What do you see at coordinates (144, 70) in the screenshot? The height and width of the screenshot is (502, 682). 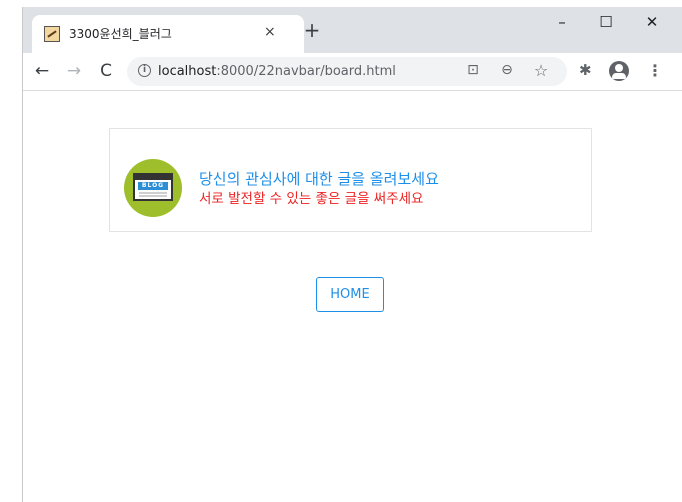 I see `info-icon: i` at bounding box center [144, 70].